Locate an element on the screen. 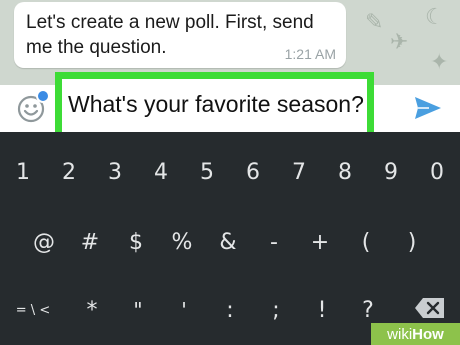 Image resolution: width=460 pixels, height=345 pixels. key-colon: : is located at coordinates (230, 310).